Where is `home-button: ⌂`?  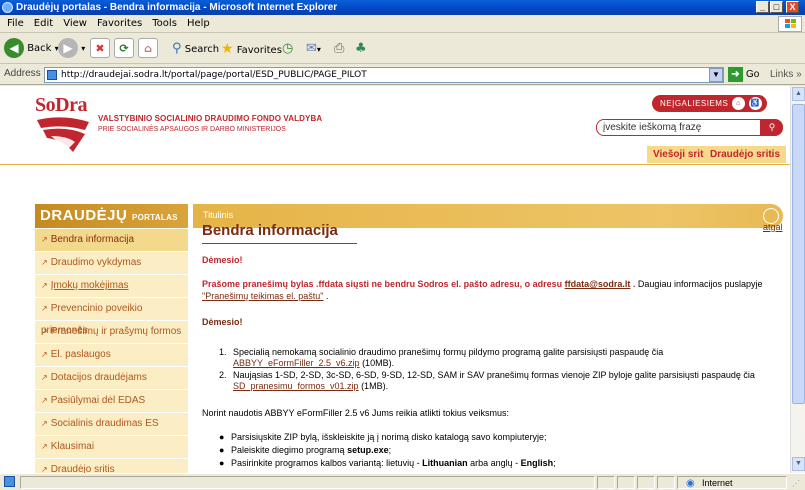 home-button: ⌂ is located at coordinates (148, 49).